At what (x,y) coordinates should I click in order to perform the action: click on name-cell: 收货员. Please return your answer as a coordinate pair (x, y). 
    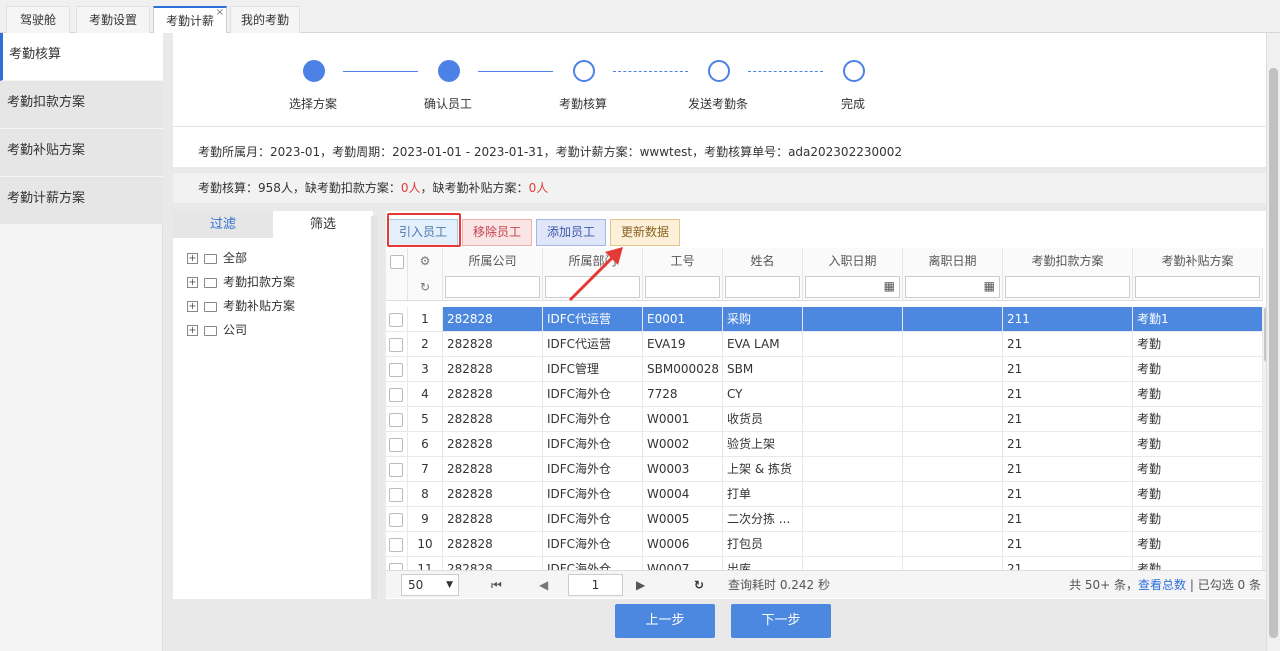
    Looking at the image, I should click on (763, 419).